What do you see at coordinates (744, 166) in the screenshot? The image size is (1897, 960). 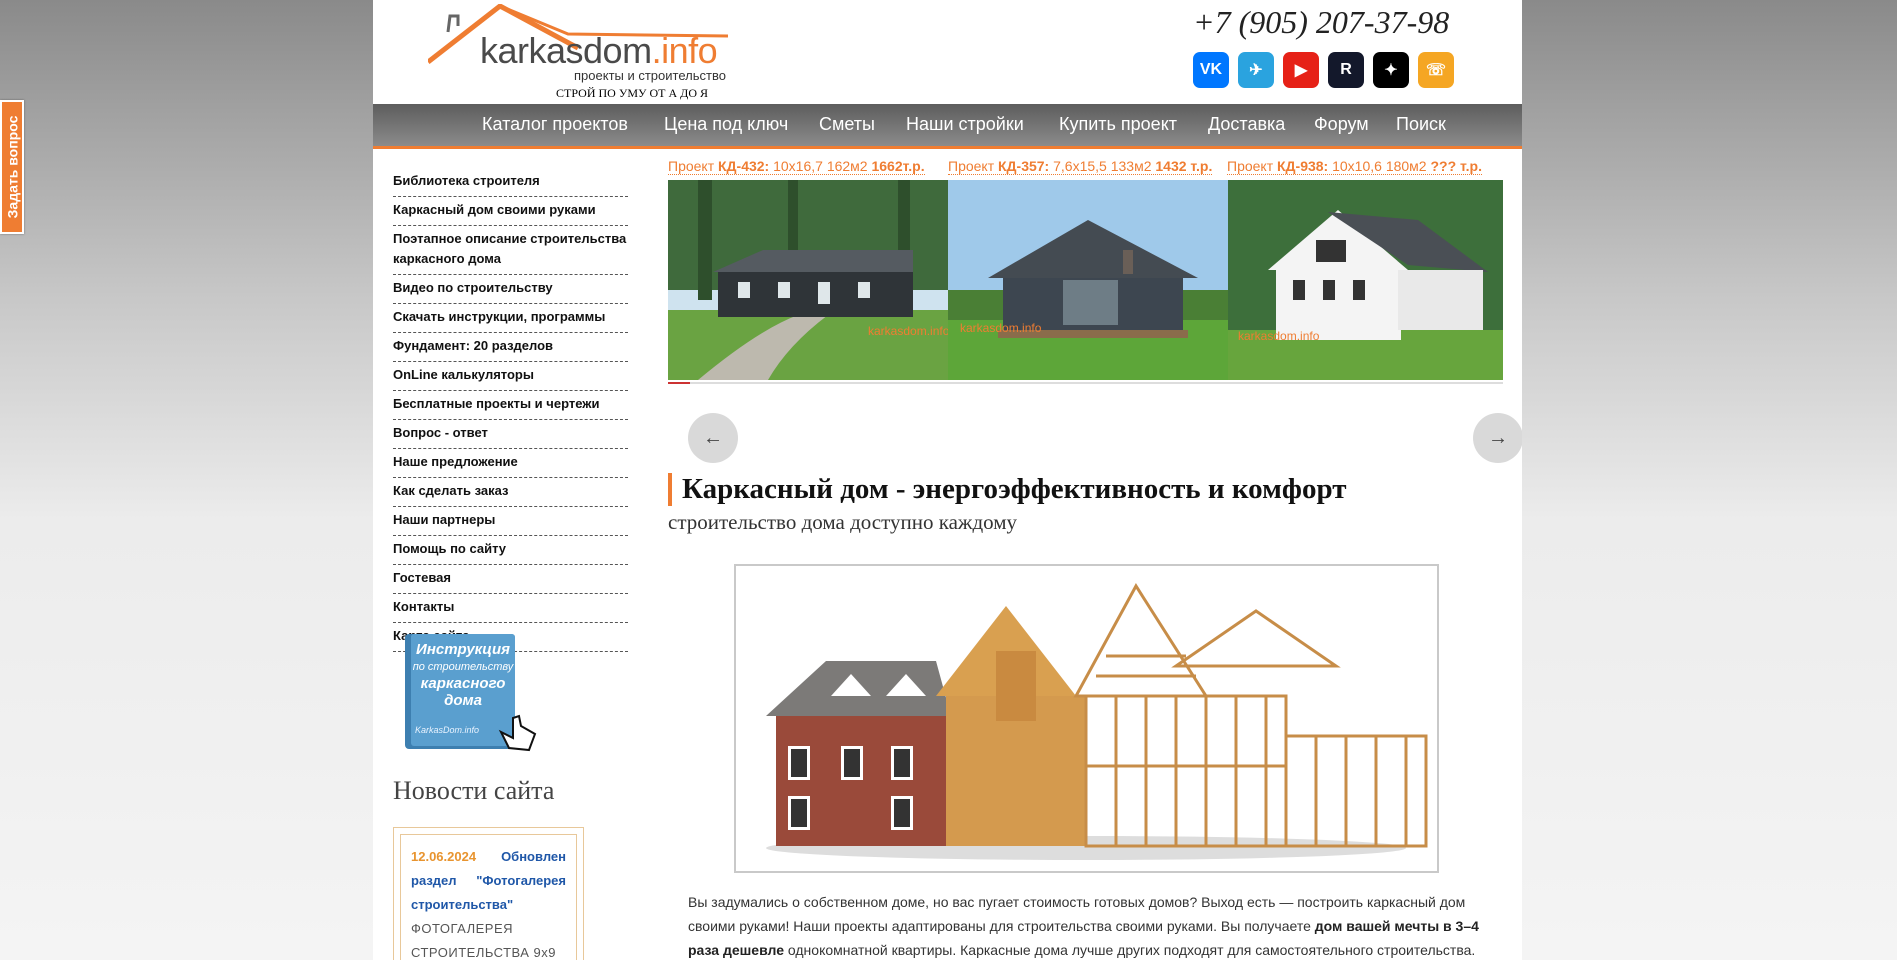 I see `caption-code: КД-432:` at bounding box center [744, 166].